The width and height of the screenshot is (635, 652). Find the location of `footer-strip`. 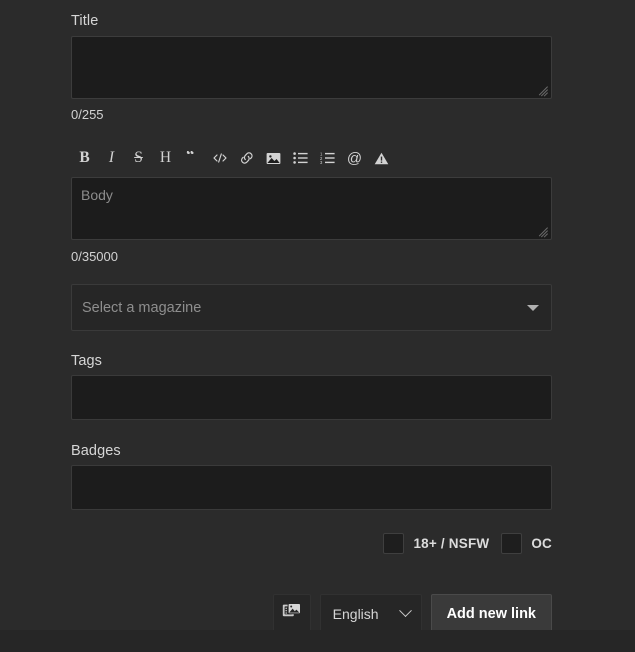

footer-strip is located at coordinates (317, 641).